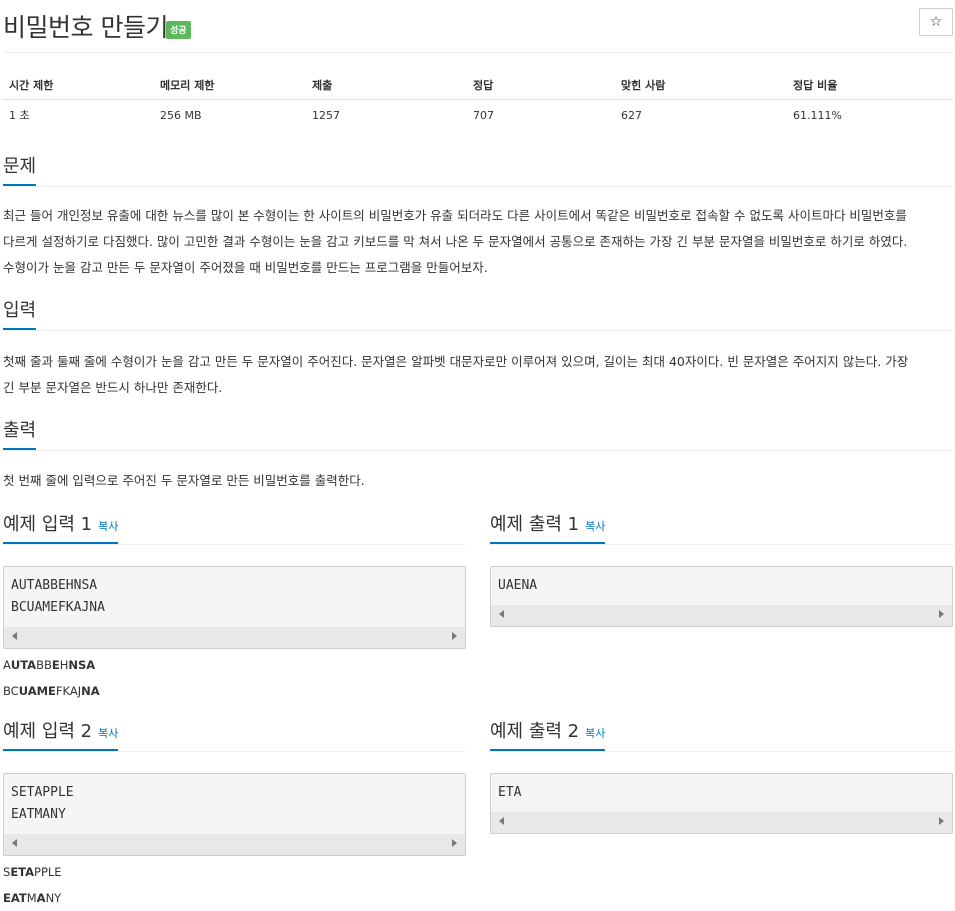 This screenshot has height=911, width=955. Describe the element at coordinates (535, 731) in the screenshot. I see `sample-output-2-heading: 예제 출력 2` at that location.